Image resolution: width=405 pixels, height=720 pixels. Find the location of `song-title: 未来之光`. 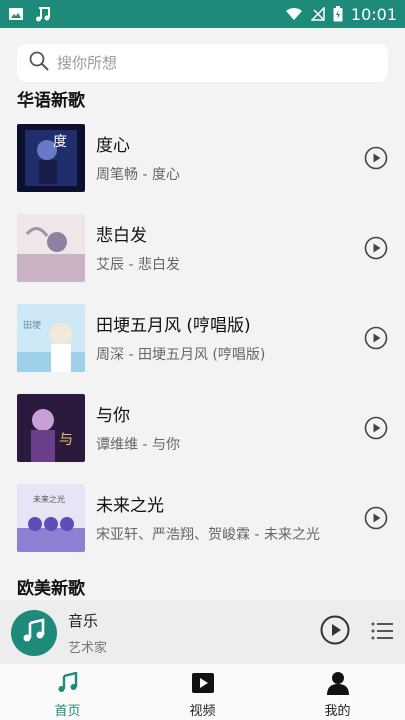

song-title: 未来之光 is located at coordinates (130, 506).